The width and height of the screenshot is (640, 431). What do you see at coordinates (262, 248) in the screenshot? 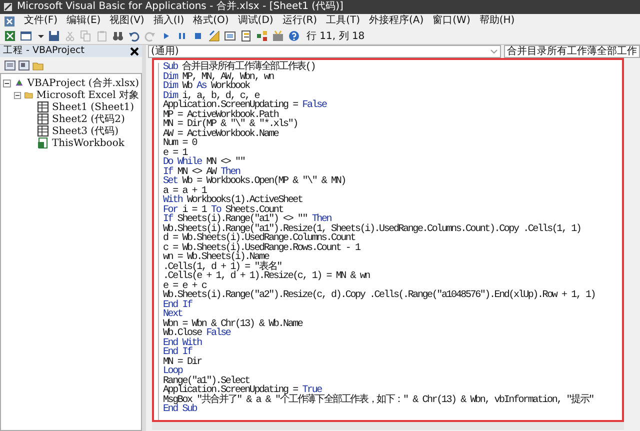
I see `code-line: c = Wb.Sheets(i).UsedRange.Rows.Count - 1` at bounding box center [262, 248].